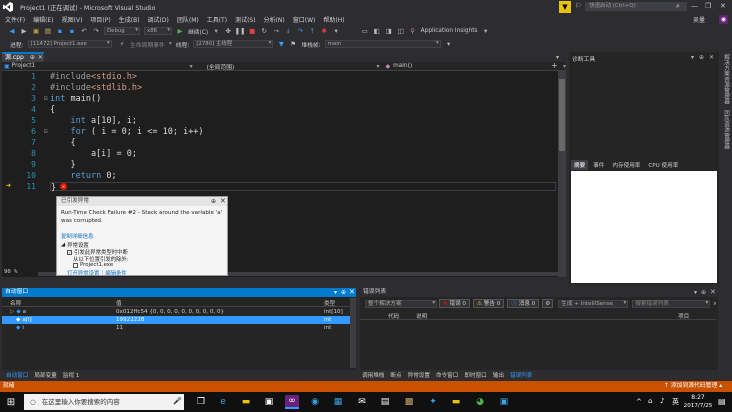  Describe the element at coordinates (220, 320) in the screenshot. I see `autos-value: 19922228` at that location.